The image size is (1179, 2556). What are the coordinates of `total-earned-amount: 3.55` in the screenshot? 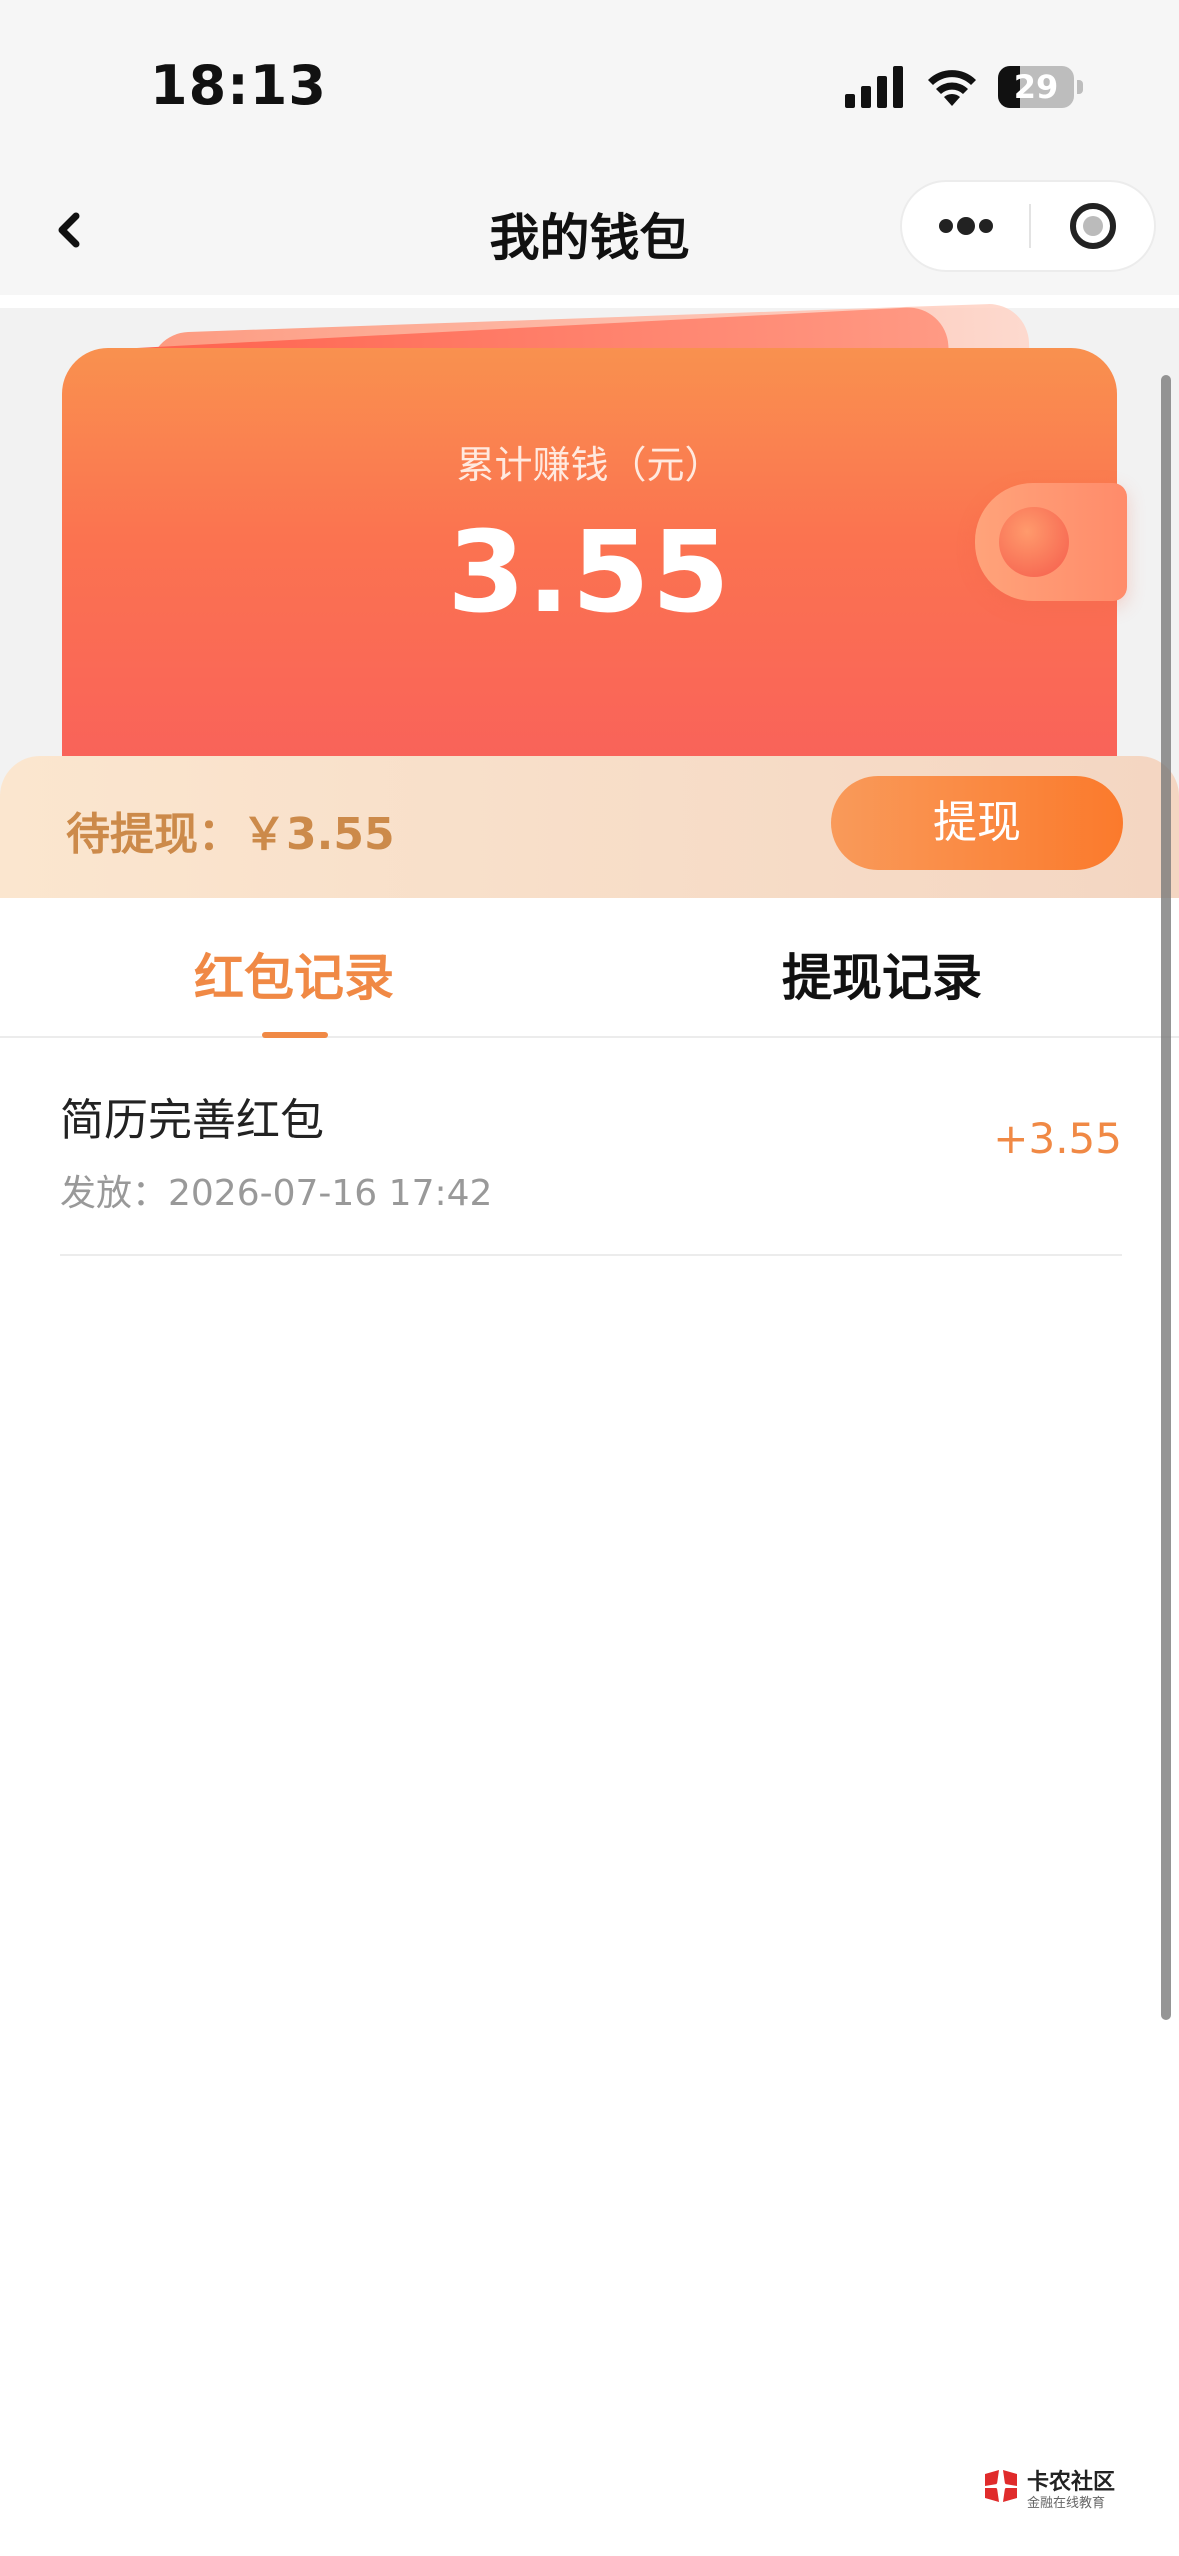 It's located at (589, 573).